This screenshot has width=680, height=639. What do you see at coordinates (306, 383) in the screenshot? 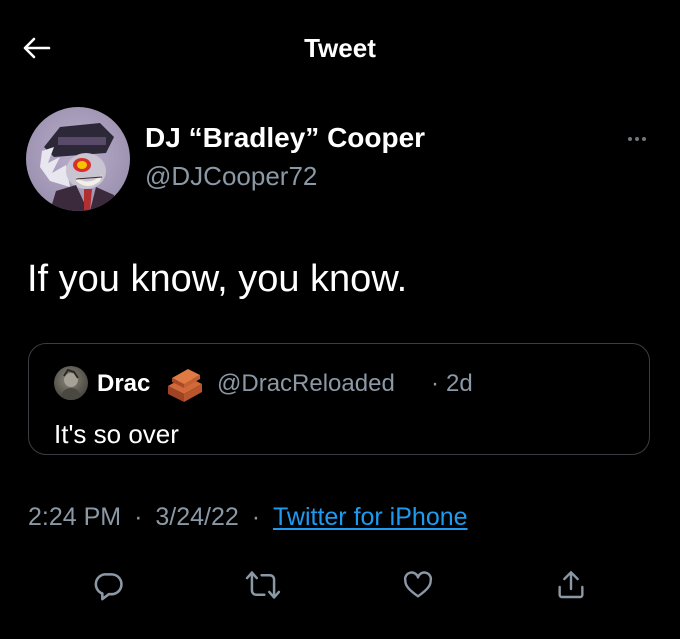
I see `quote-author-handle: @DracReloaded` at bounding box center [306, 383].